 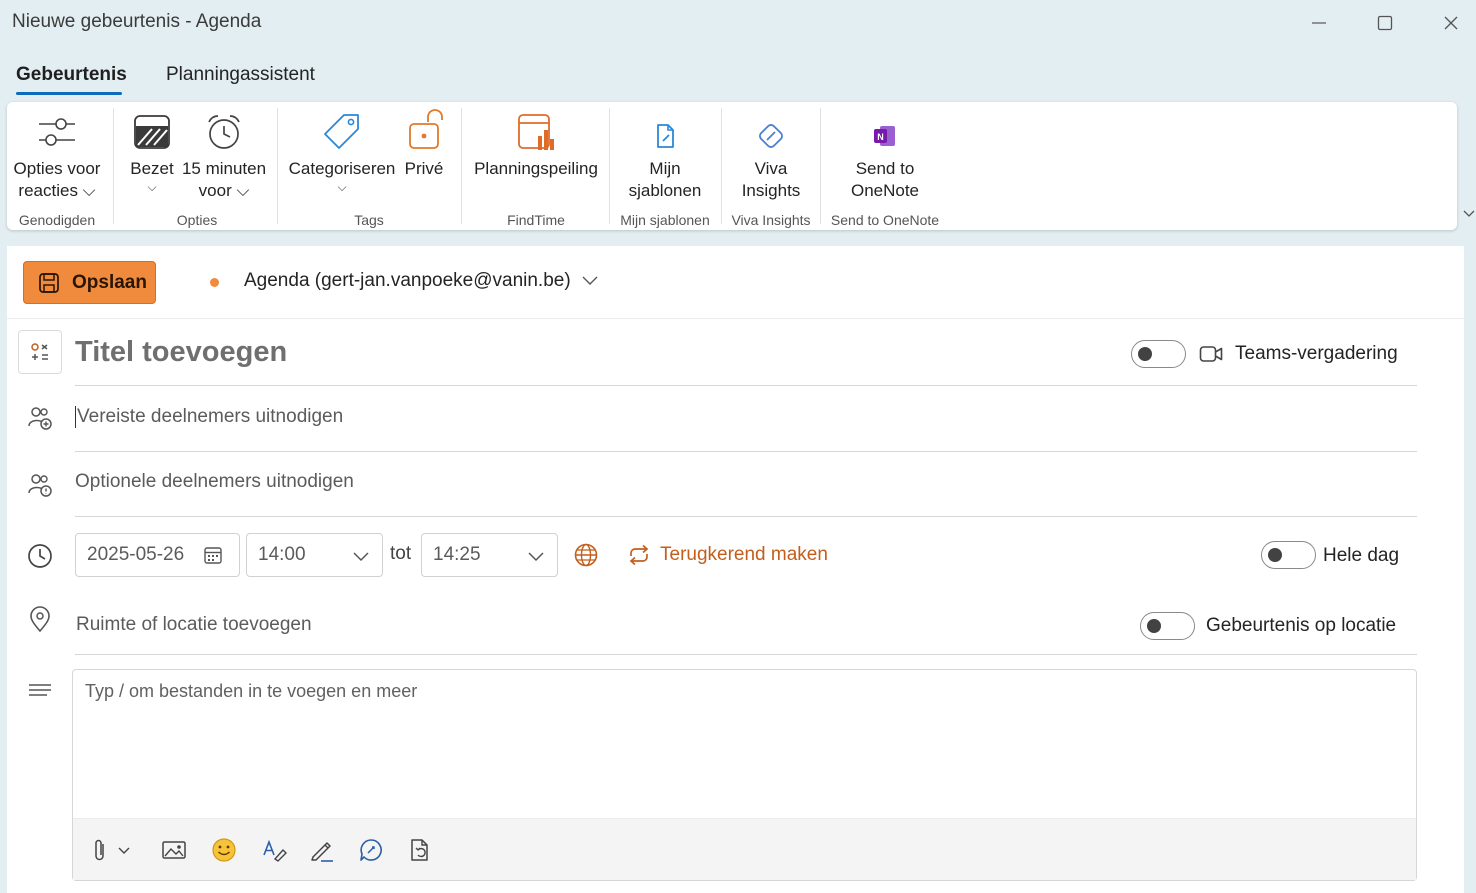 What do you see at coordinates (152, 187) in the screenshot?
I see `chevron-down-icon: ⌵` at bounding box center [152, 187].